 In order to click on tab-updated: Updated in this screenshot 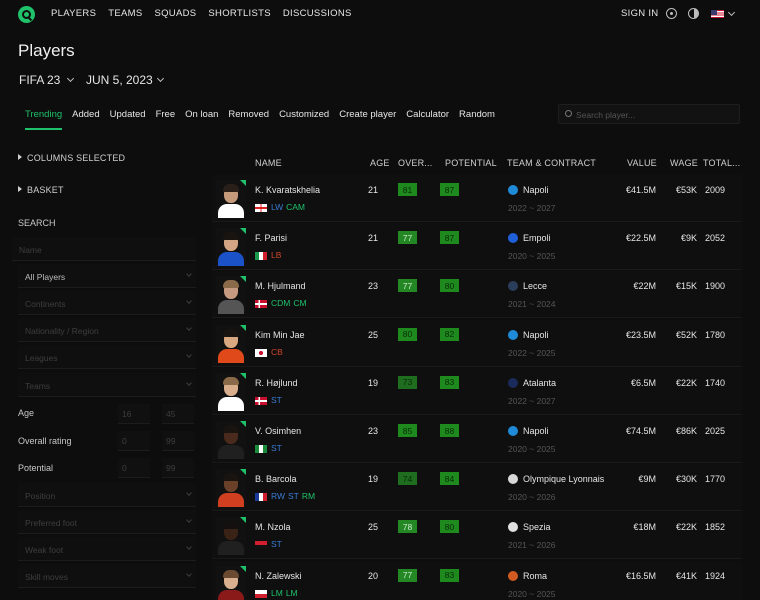, I will do `click(128, 119)`.